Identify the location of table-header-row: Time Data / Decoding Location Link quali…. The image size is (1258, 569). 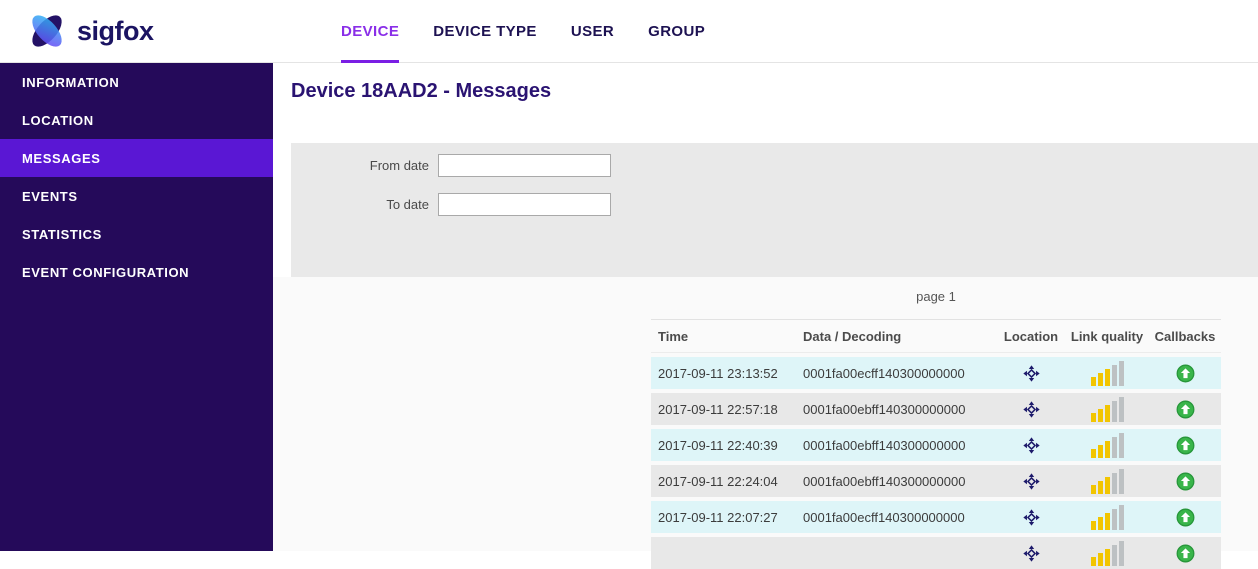
(936, 336).